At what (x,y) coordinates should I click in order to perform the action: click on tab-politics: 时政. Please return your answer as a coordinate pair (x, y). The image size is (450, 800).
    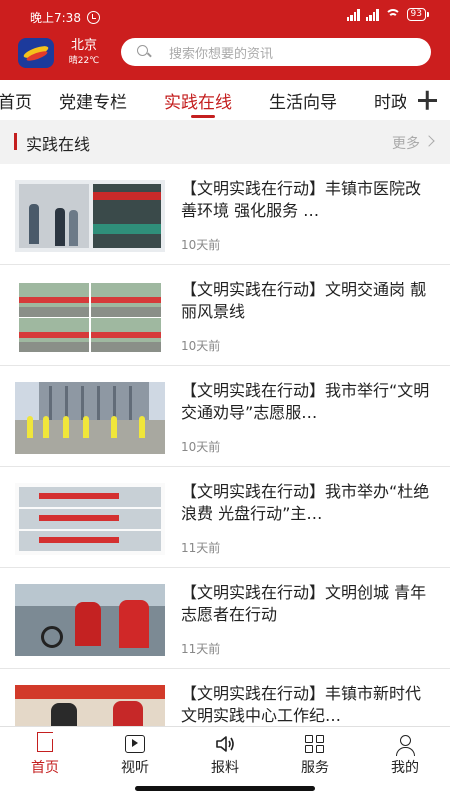
    Looking at the image, I should click on (391, 100).